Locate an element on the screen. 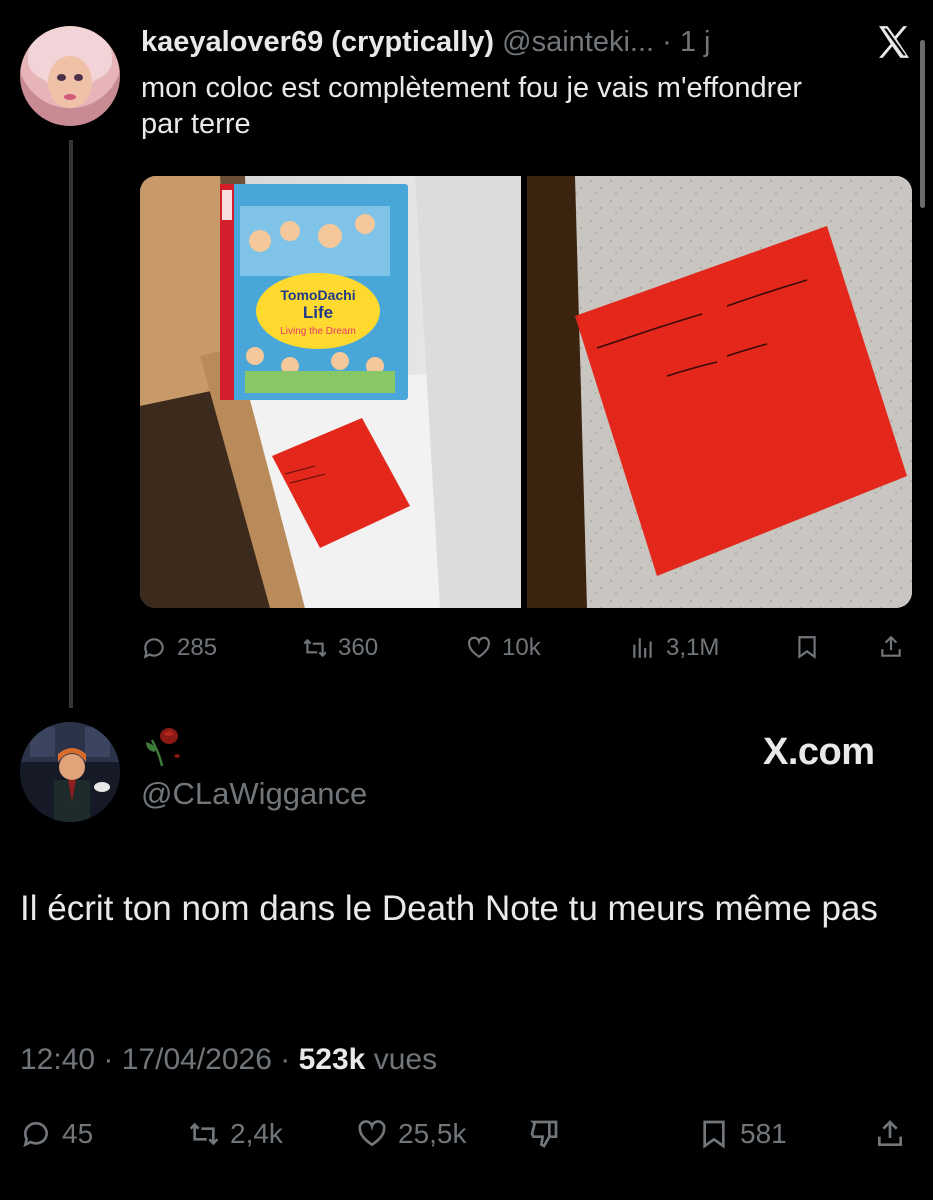 This screenshot has height=1200, width=933. photo-tomodachi-life-box: TomoDachi Life Living the Dream is located at coordinates (330, 392).